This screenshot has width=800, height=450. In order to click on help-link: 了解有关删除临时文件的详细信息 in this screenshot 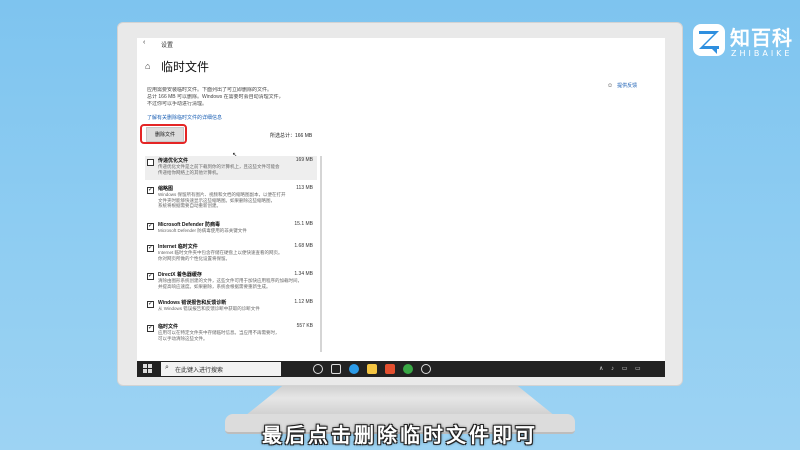, I will do `click(184, 117)`.